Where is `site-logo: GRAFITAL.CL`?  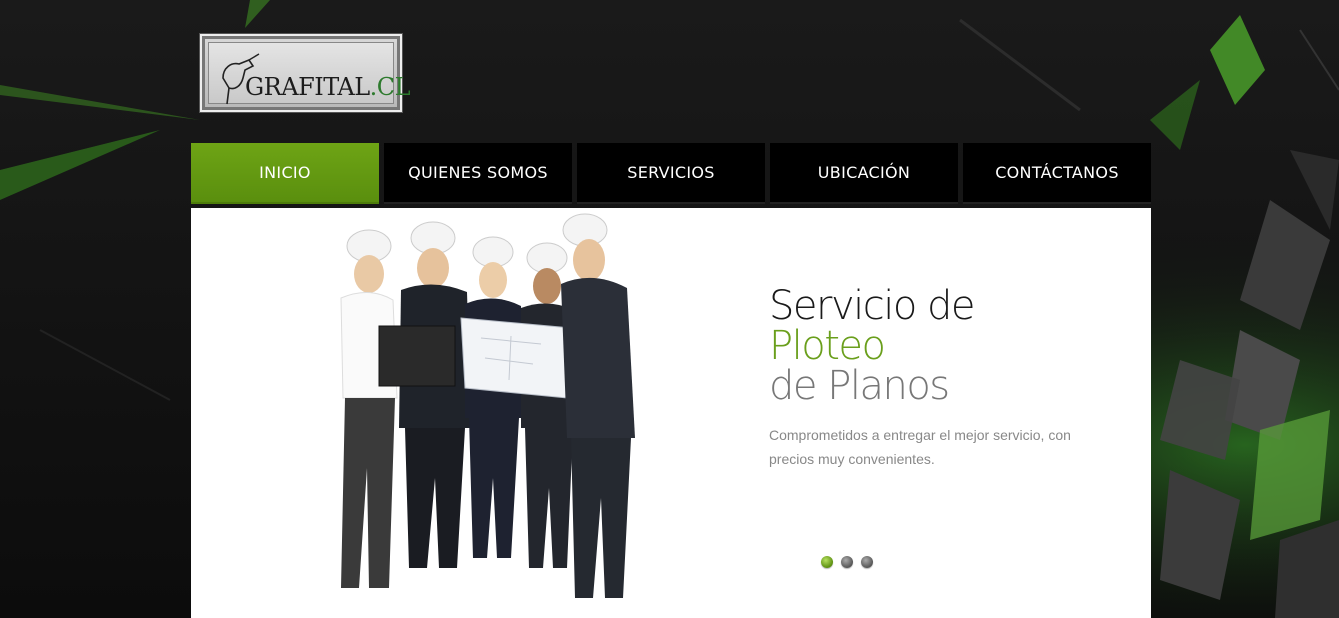
site-logo: GRAFITAL.CL is located at coordinates (305, 73).